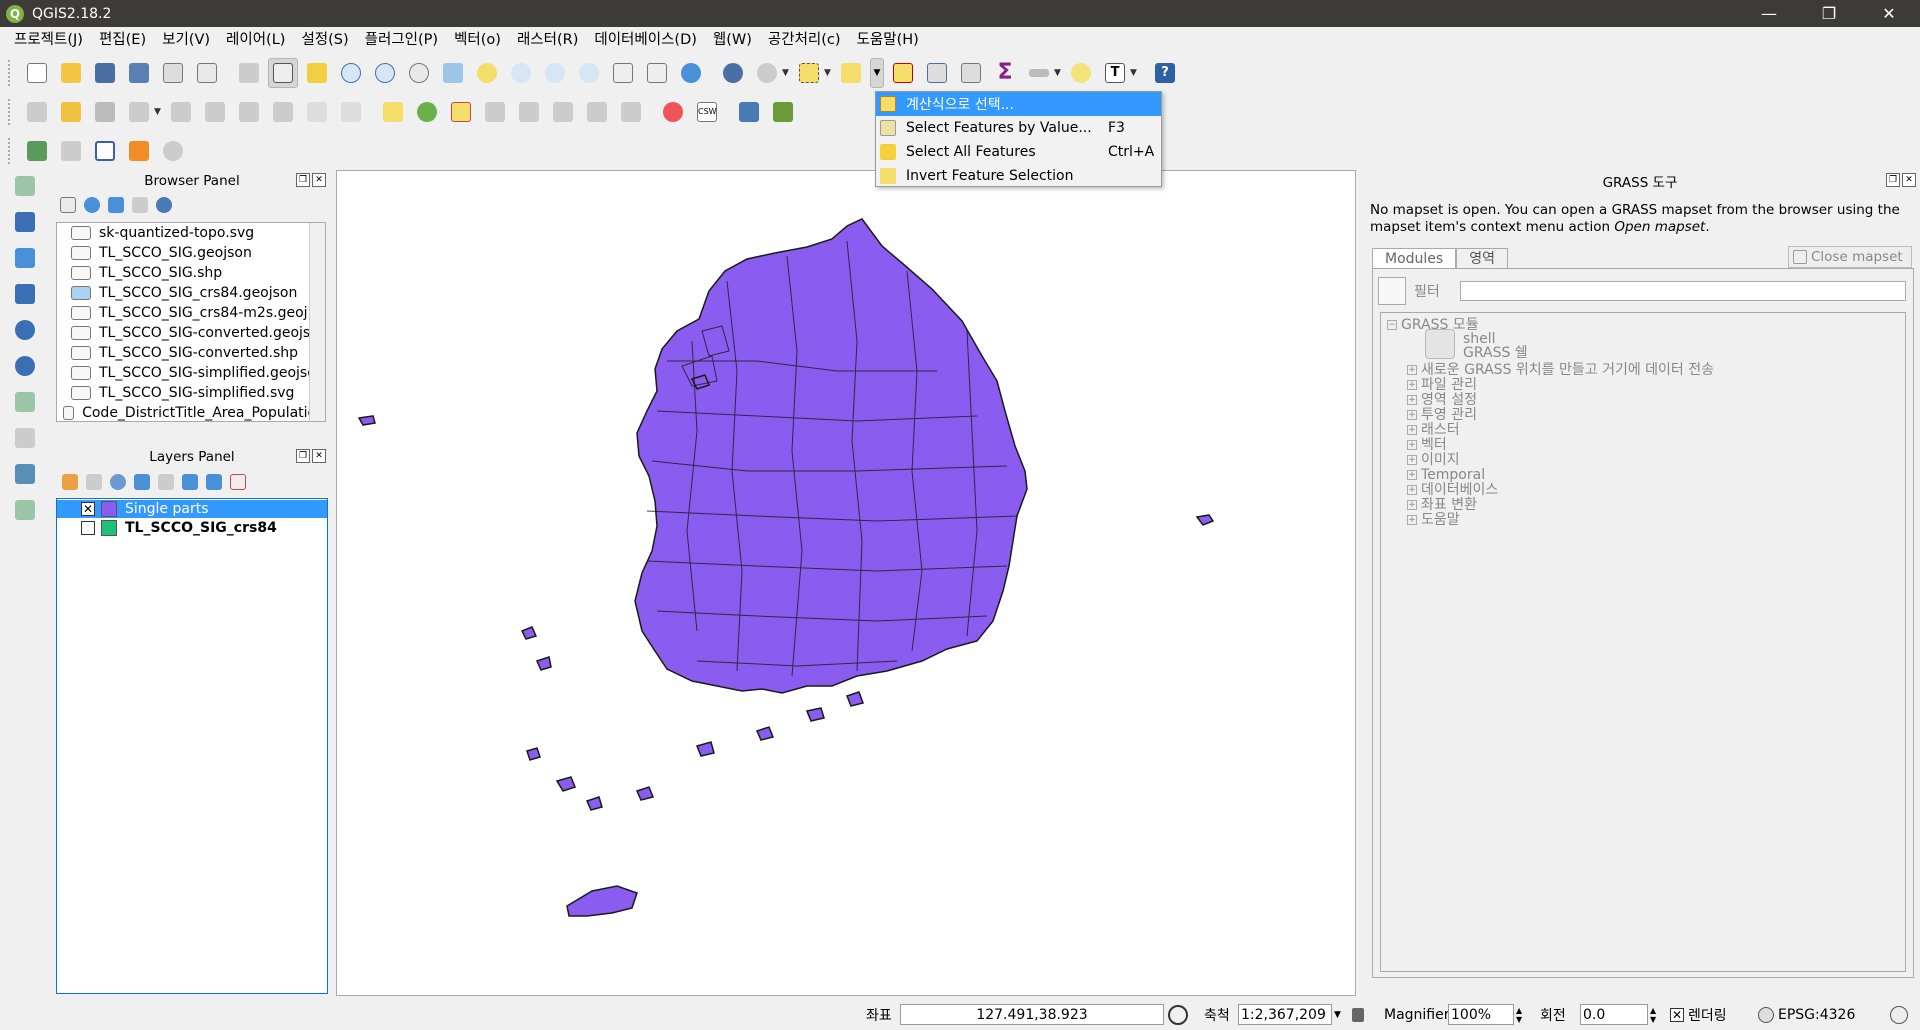 The image size is (1920, 1030). What do you see at coordinates (1677, 1015) in the screenshot?
I see `render-checkbox: ✕` at bounding box center [1677, 1015].